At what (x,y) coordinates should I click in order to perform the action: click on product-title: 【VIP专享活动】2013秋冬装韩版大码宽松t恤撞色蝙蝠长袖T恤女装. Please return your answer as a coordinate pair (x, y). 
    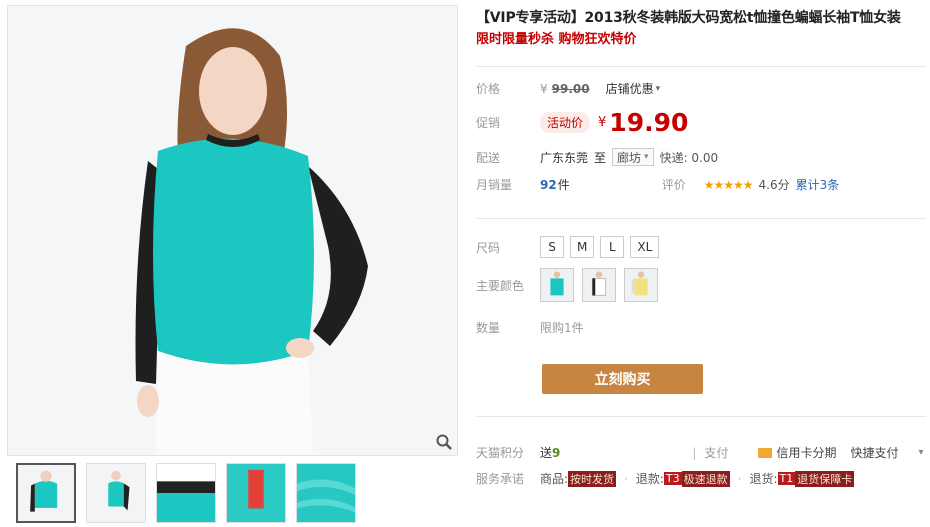
    Looking at the image, I should click on (688, 18).